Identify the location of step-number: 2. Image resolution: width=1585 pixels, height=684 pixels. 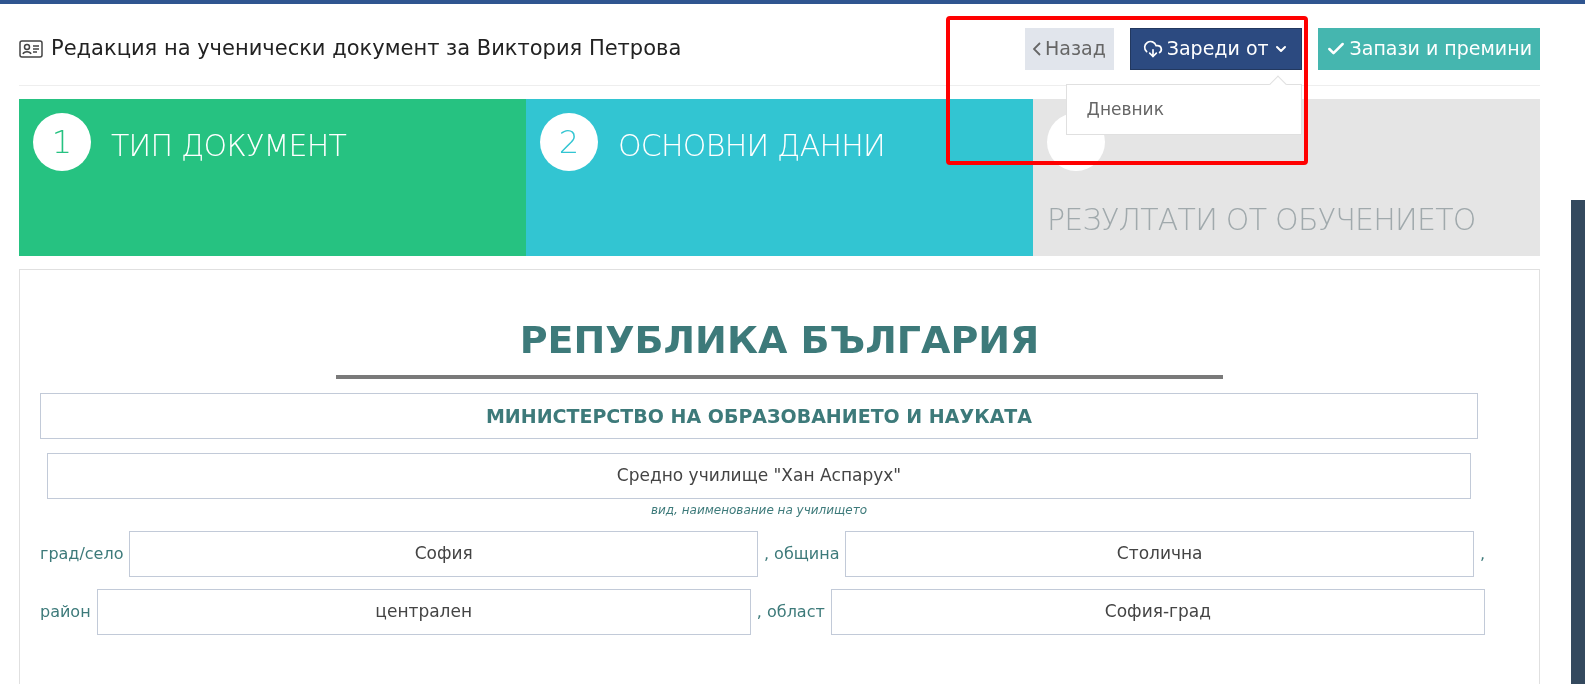
(569, 142).